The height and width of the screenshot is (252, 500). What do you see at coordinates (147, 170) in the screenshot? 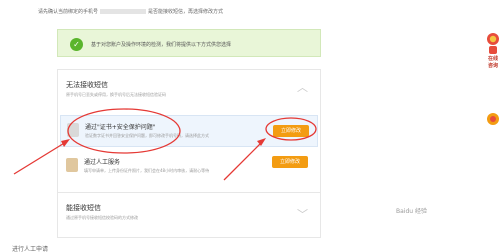
I see `option-description: 填写申请单，上传身份证件照片，我们会在48小时内审核，请耐心等待` at bounding box center [147, 170].